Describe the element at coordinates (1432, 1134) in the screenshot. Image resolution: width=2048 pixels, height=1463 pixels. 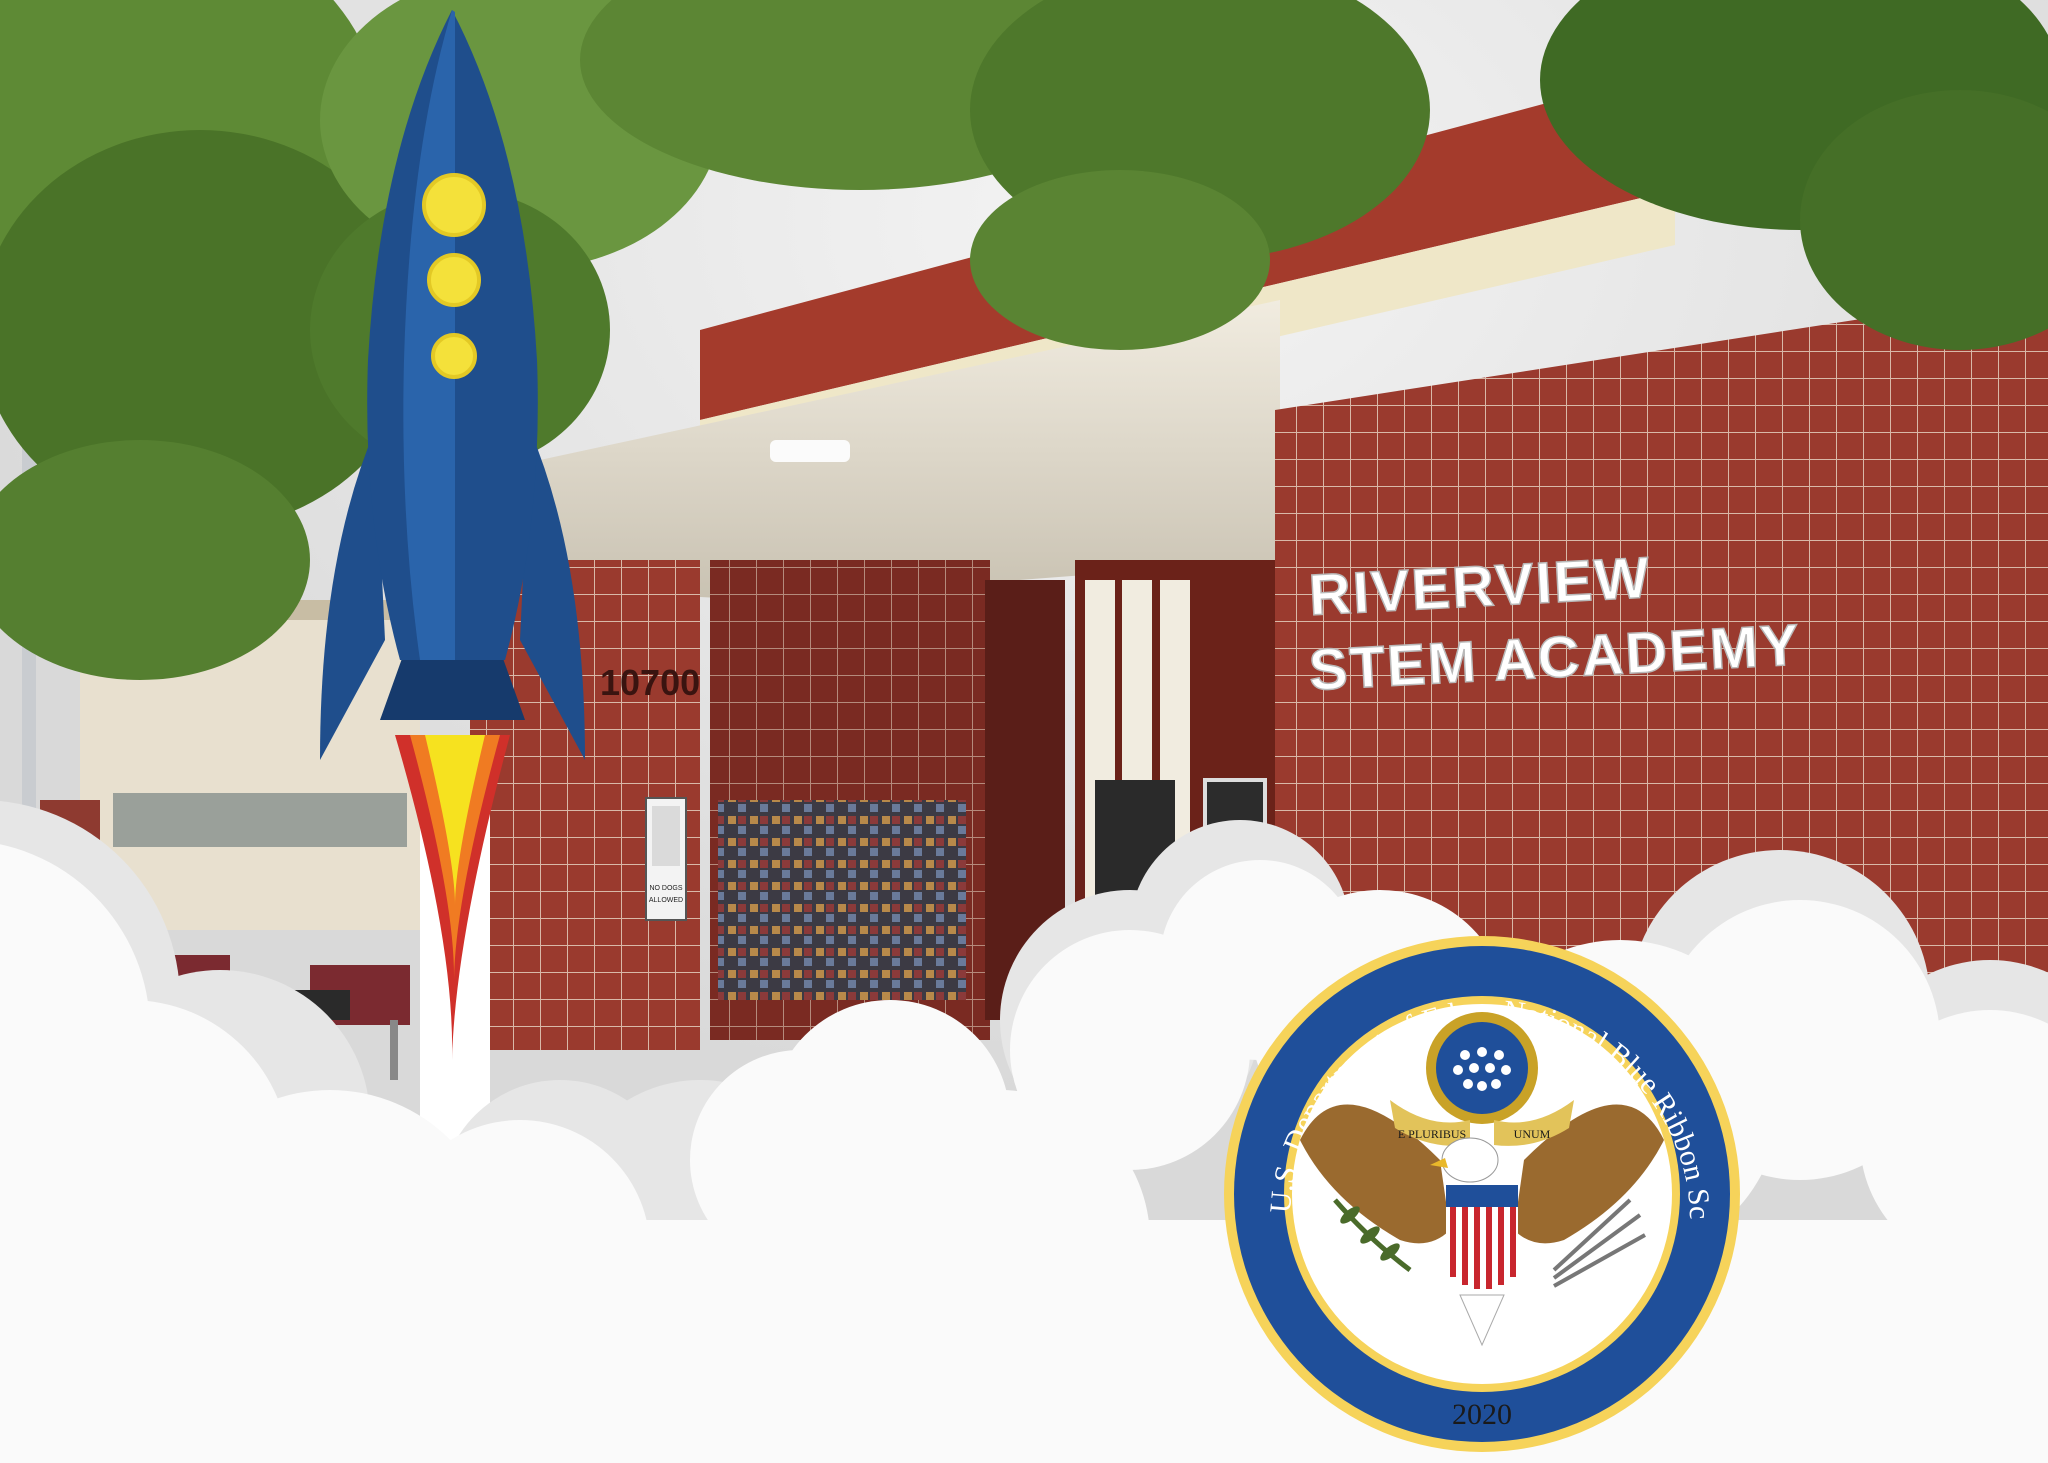
I see `seal-motto-left: E PLURIBUS` at that location.